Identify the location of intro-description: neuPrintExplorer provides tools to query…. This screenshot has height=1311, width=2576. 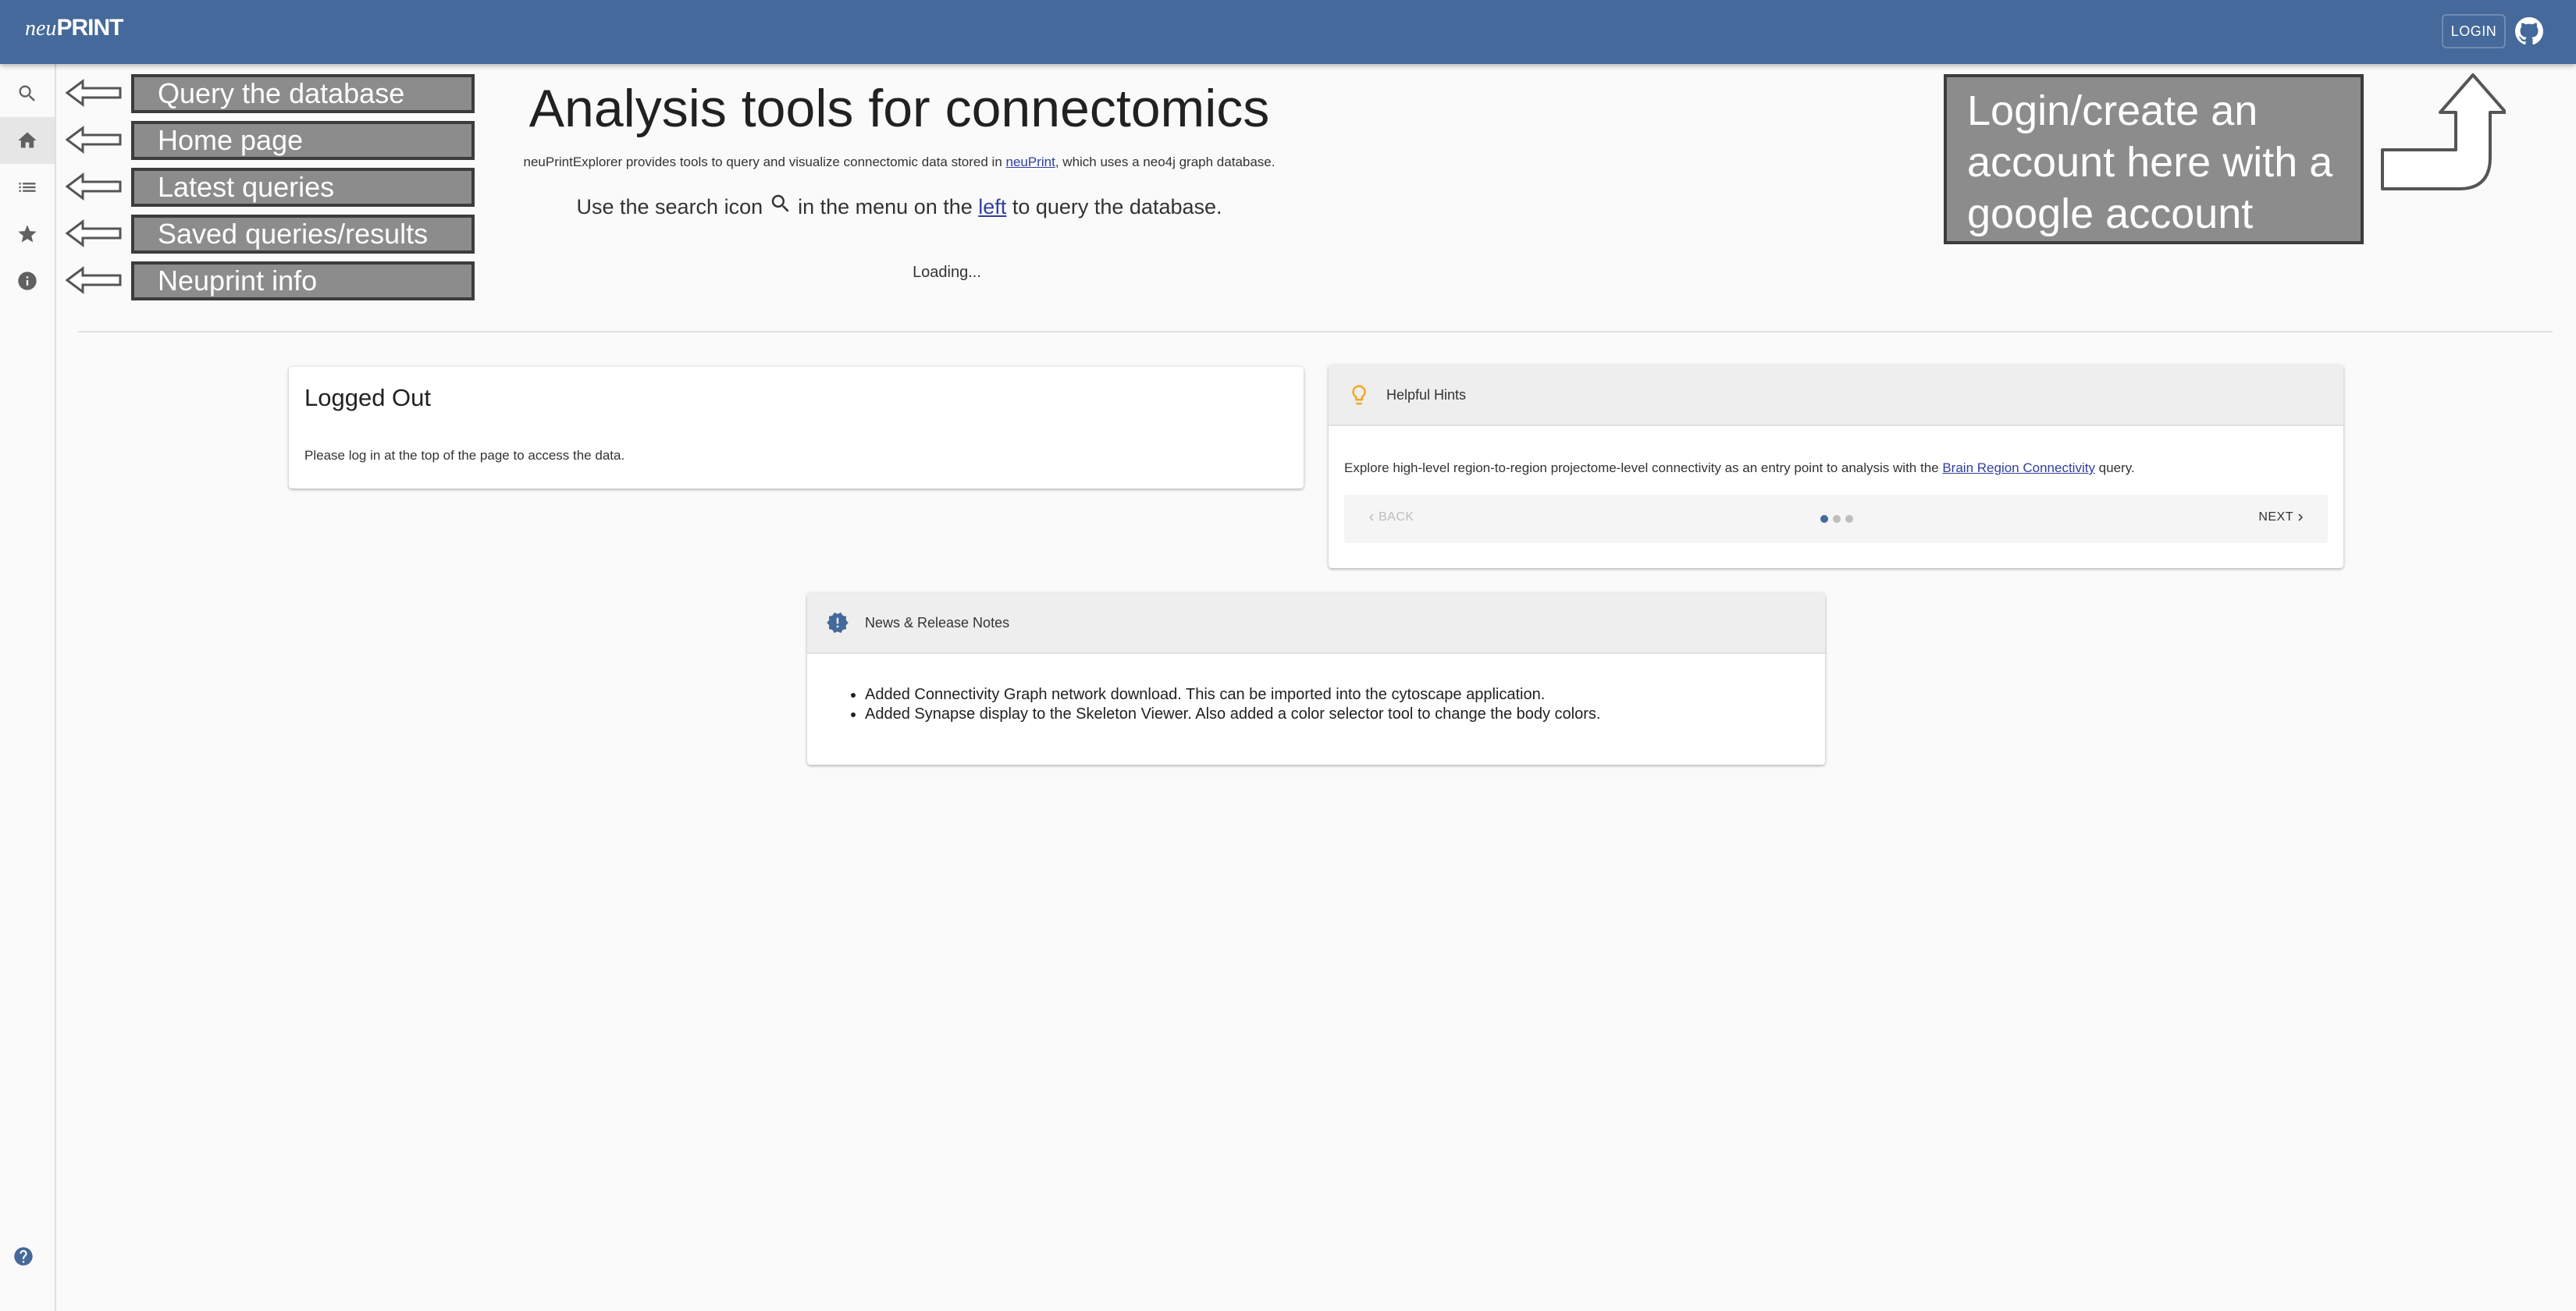
(899, 163).